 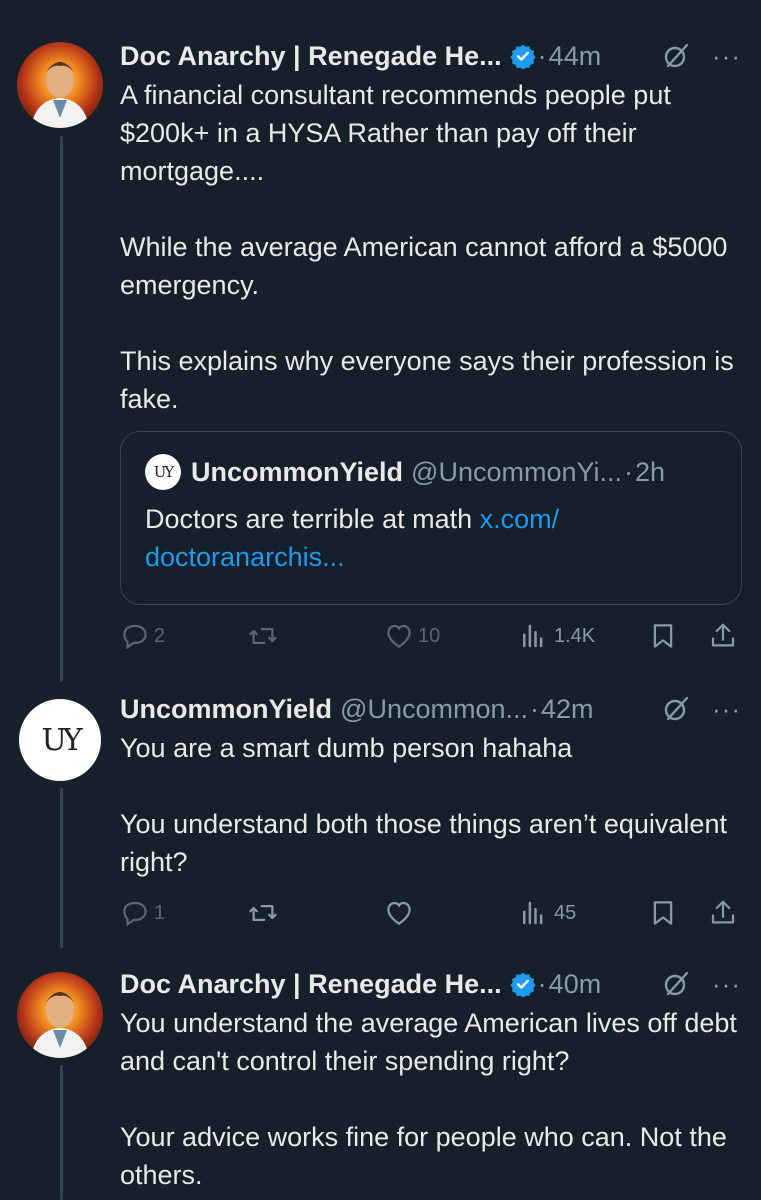 What do you see at coordinates (547, 913) in the screenshot?
I see `views-button: 45` at bounding box center [547, 913].